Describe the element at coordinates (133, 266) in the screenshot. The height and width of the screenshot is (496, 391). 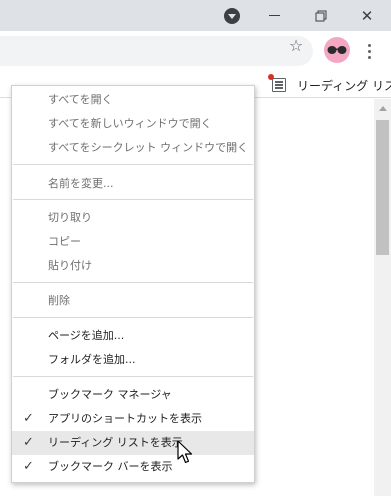
I see `menu-item-paste: 貼り付け` at that location.